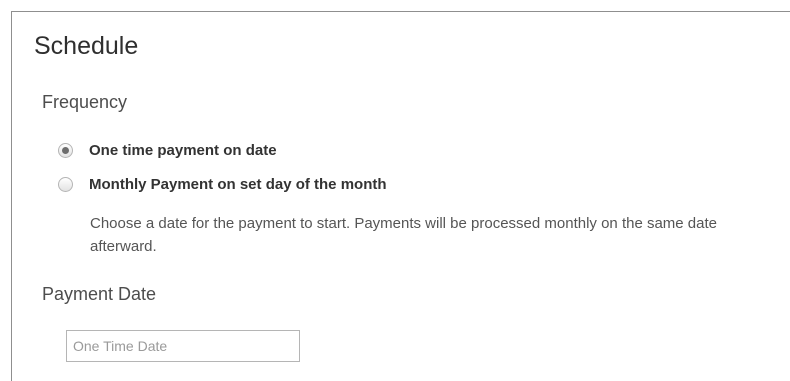 The image size is (790, 381). What do you see at coordinates (99, 294) in the screenshot?
I see `payment-date-label: Payment Date` at bounding box center [99, 294].